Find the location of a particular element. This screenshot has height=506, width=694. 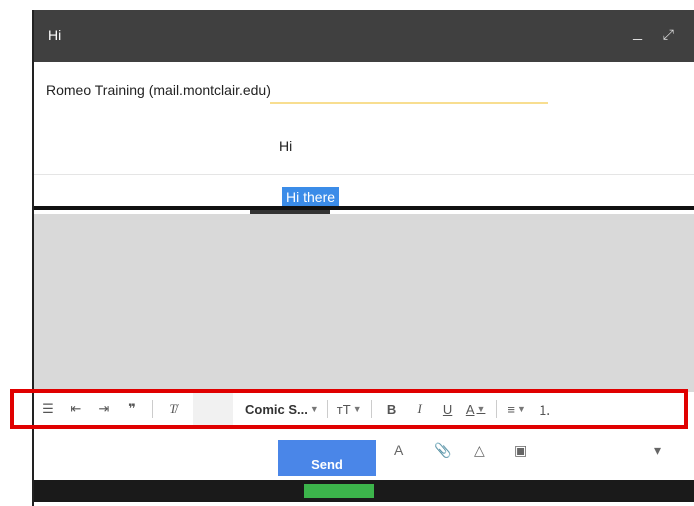

attach-icon: 📎 is located at coordinates (442, 450).